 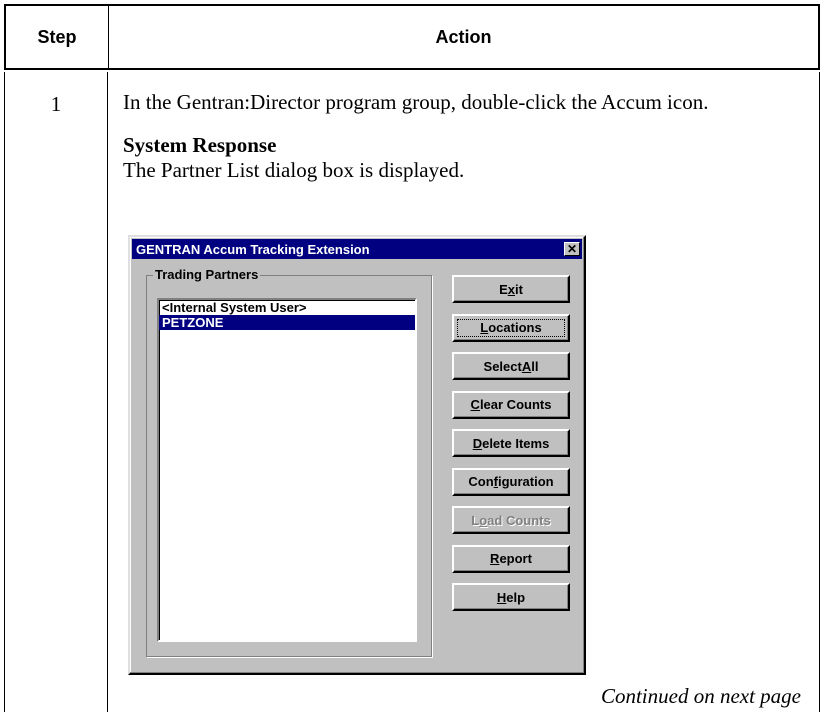 I want to click on clear-counts-button: Clear Counts, so click(x=511, y=404).